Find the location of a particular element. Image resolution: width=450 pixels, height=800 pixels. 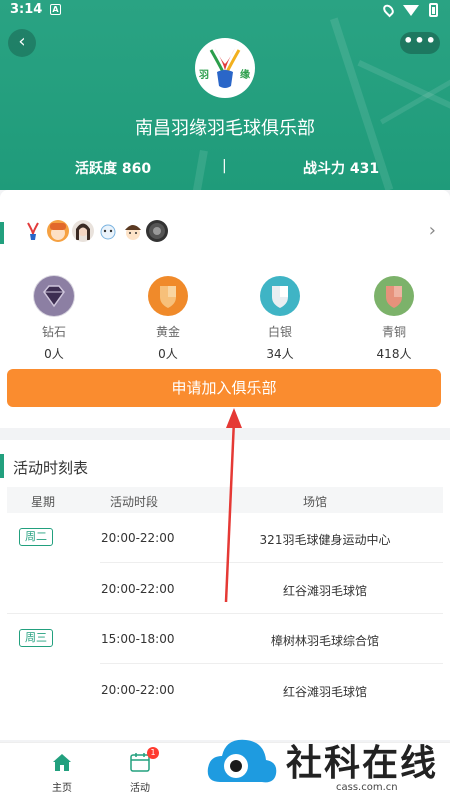

bronze-shield-icon is located at coordinates (394, 296).